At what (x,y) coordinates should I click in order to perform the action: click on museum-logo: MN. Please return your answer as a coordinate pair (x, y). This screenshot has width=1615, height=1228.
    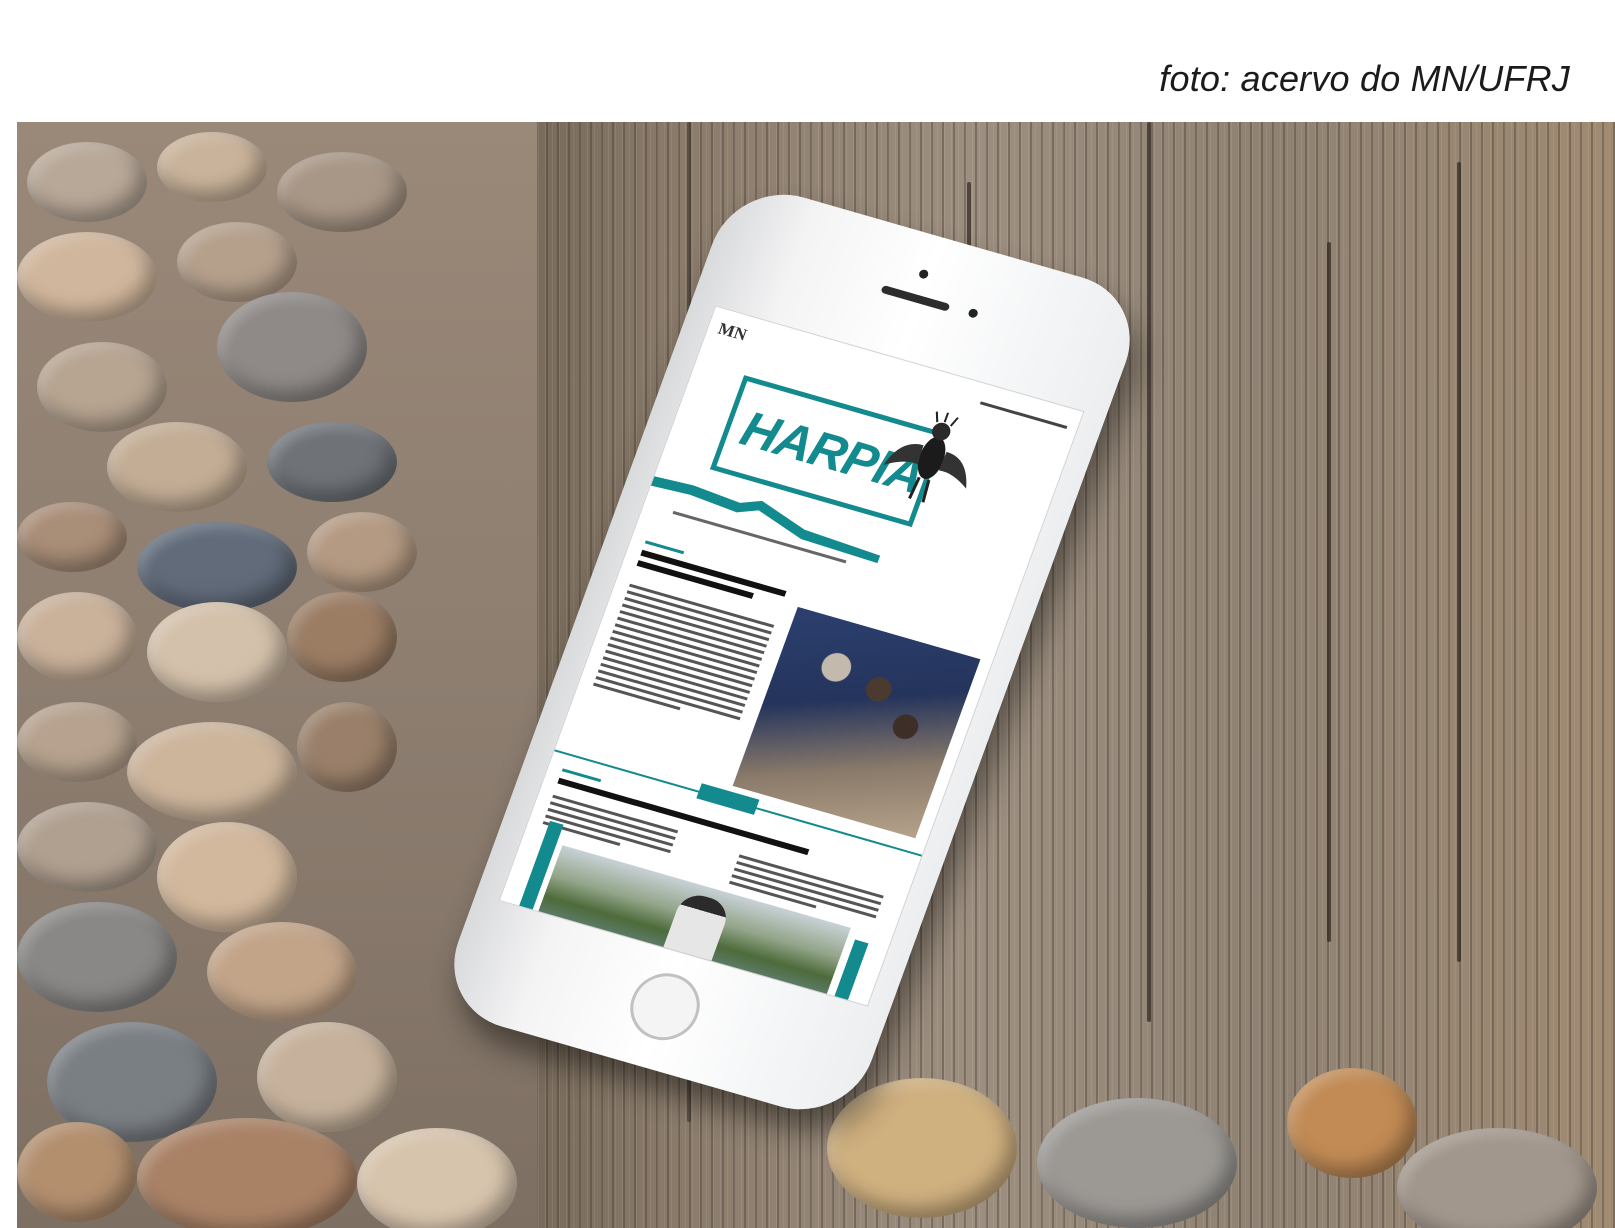
    Looking at the image, I should click on (732, 331).